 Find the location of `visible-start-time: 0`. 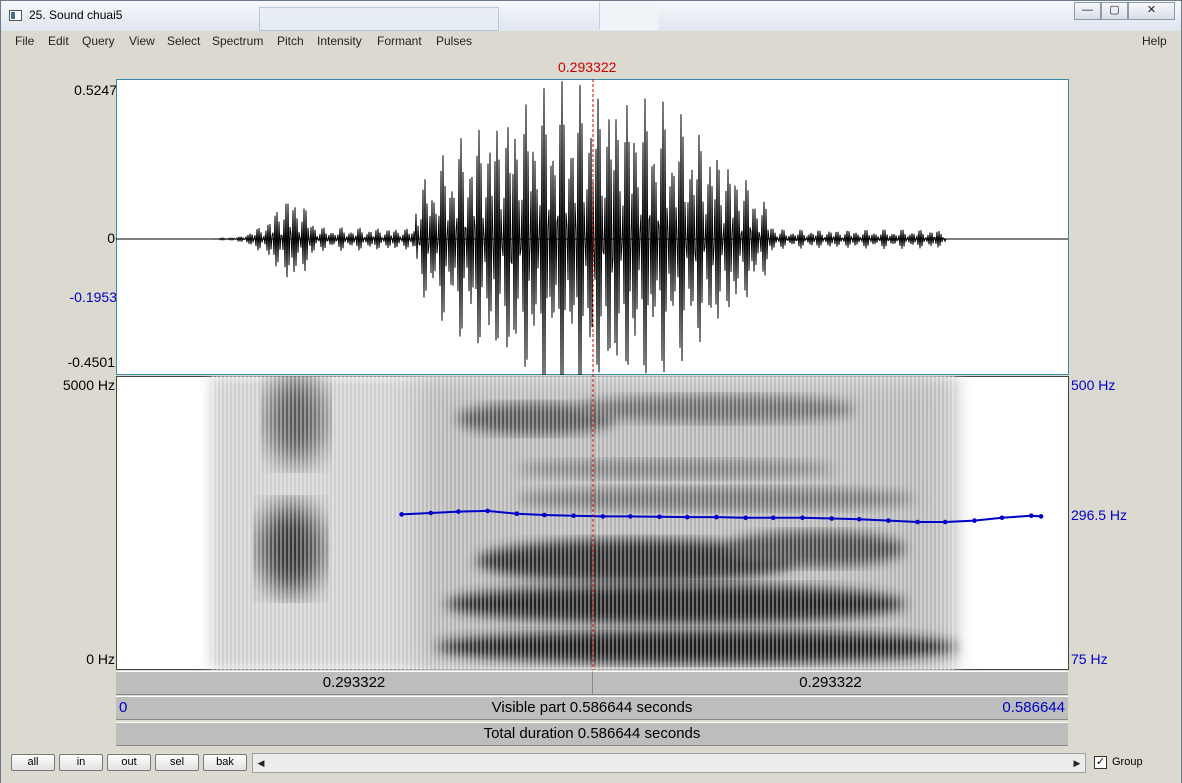

visible-start-time: 0 is located at coordinates (123, 707).